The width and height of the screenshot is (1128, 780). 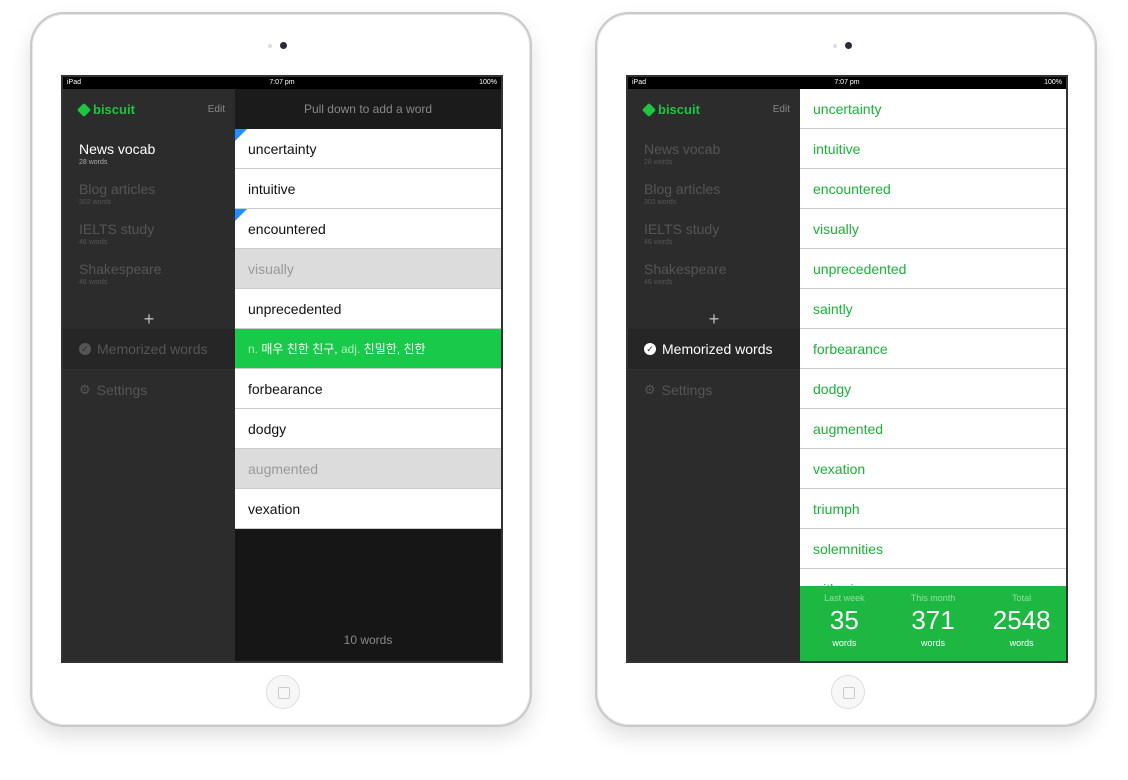 I want to click on deck-name: IELTS study, so click(x=117, y=229).